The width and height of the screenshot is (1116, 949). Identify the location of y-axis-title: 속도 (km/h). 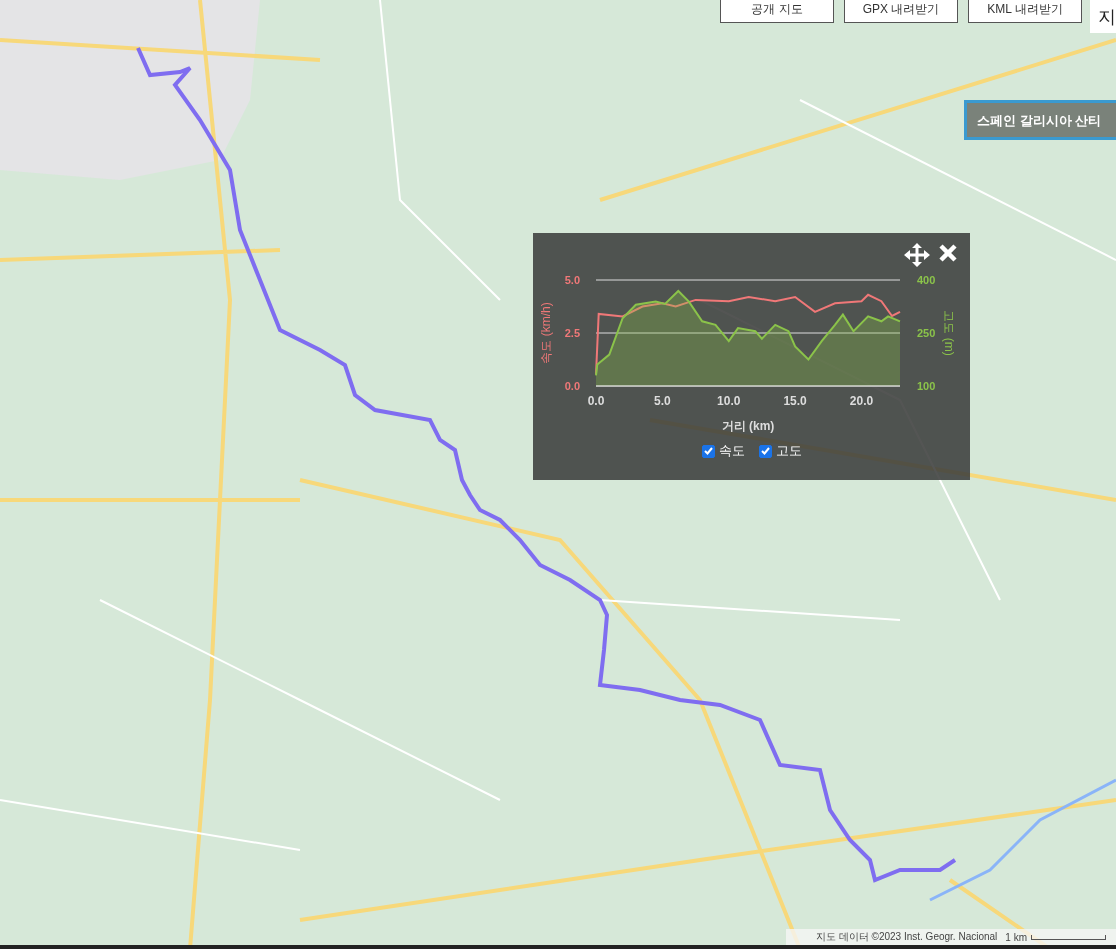
(546, 333).